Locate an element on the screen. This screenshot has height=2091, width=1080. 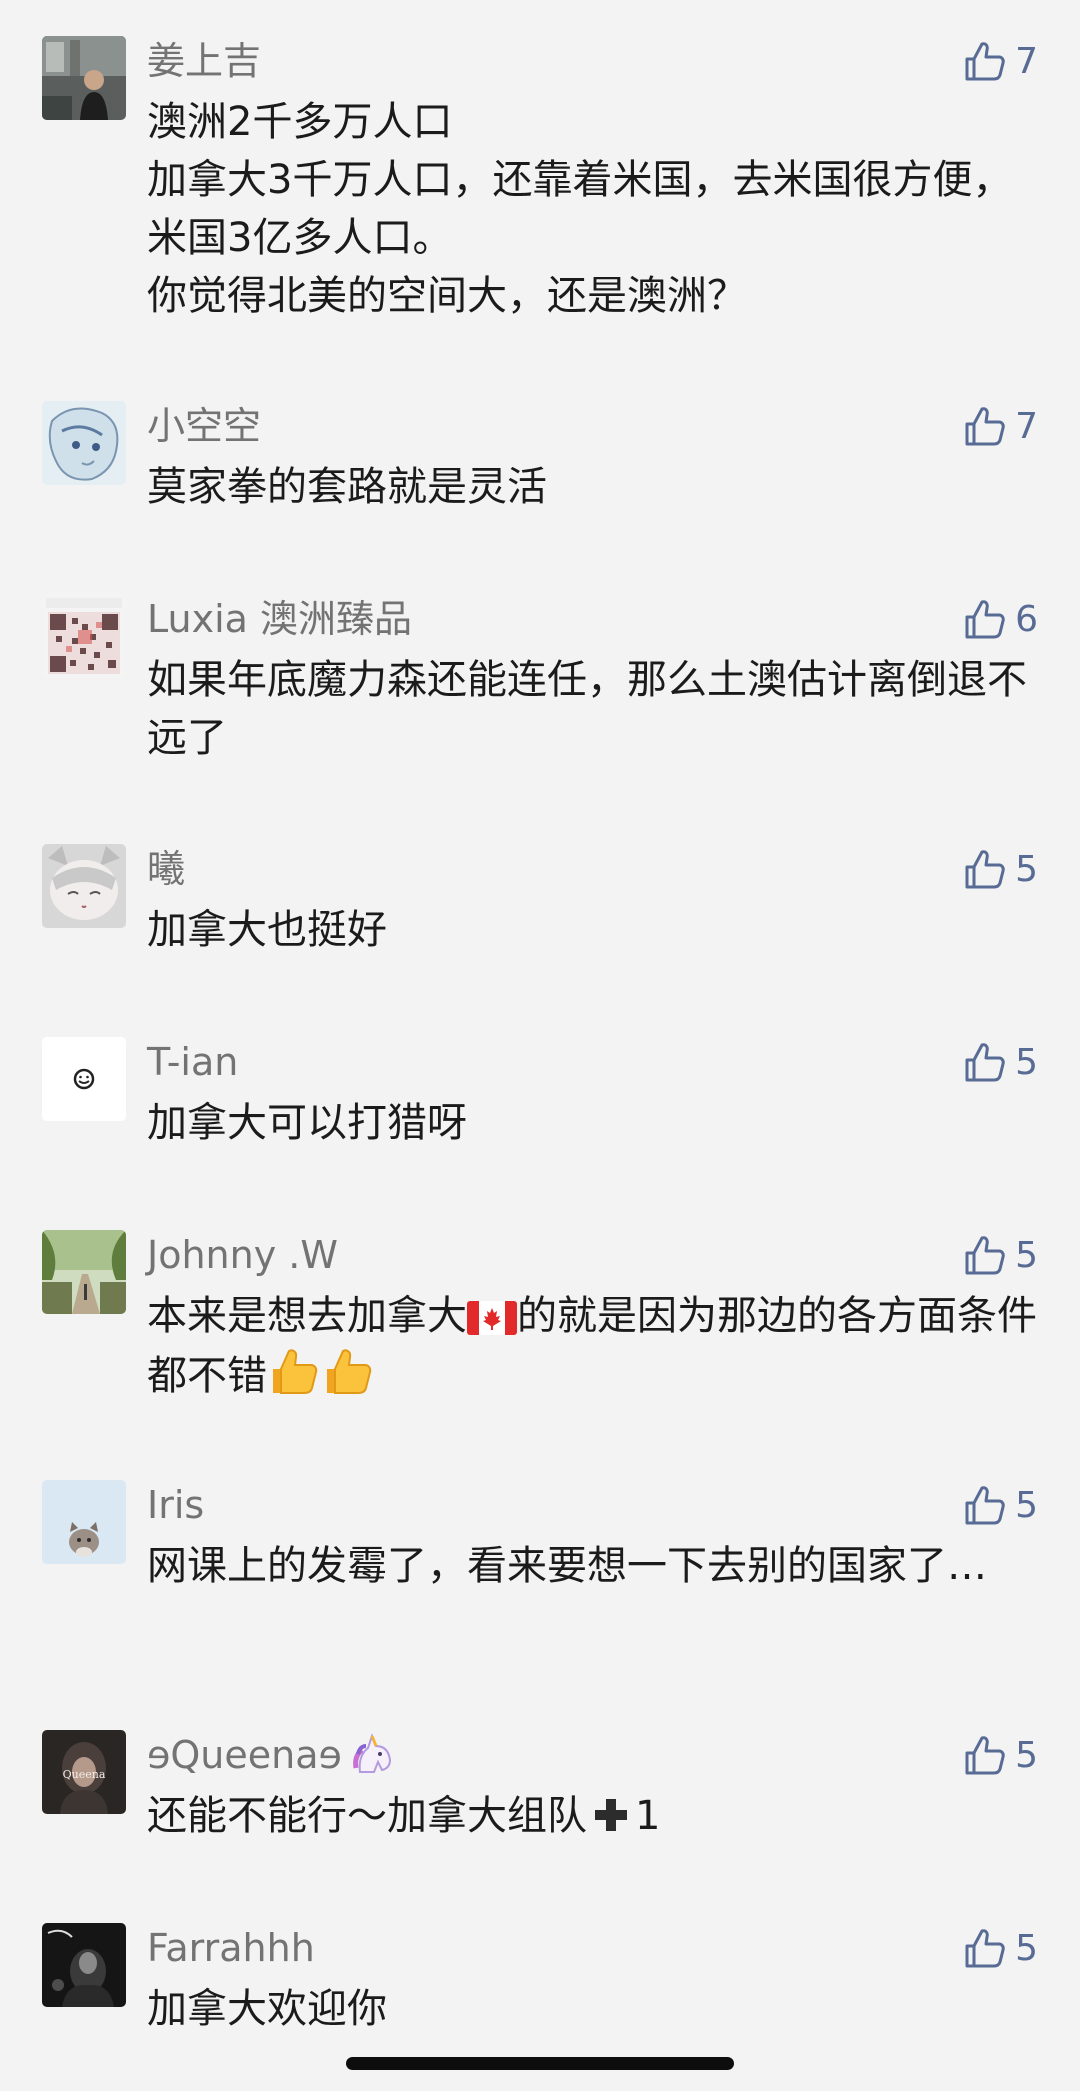
unicorn-icon is located at coordinates (372, 1753).